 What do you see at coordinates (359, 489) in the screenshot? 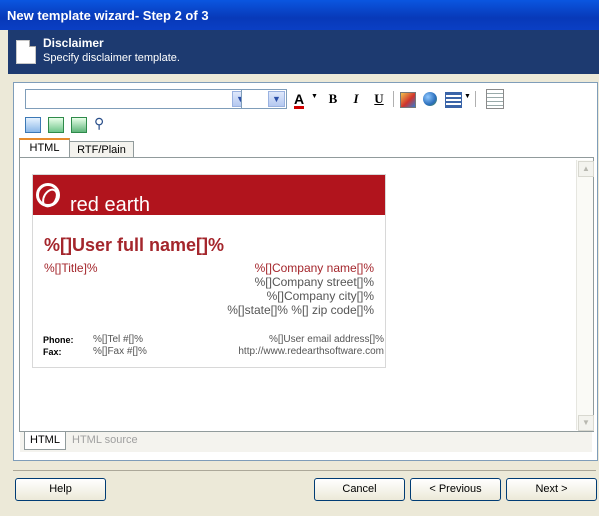
I see `cancel-button: Cancel` at bounding box center [359, 489].